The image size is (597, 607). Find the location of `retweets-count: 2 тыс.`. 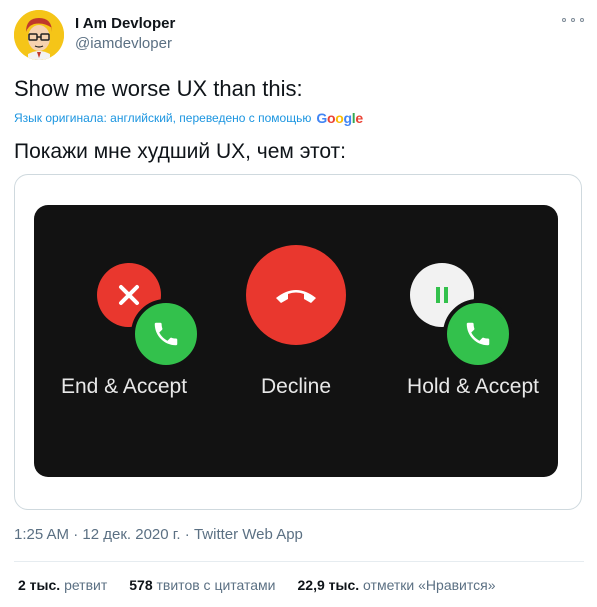

retweets-count: 2 тыс. is located at coordinates (39, 585).